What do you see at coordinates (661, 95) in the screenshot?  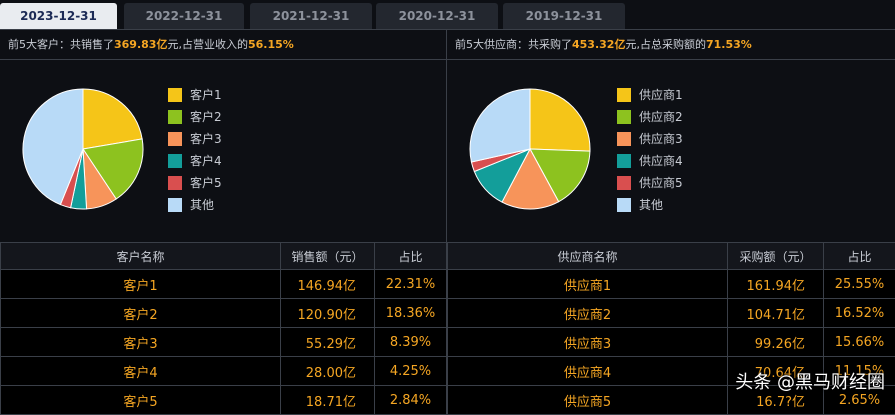 I see `legend-label: 供应商1` at bounding box center [661, 95].